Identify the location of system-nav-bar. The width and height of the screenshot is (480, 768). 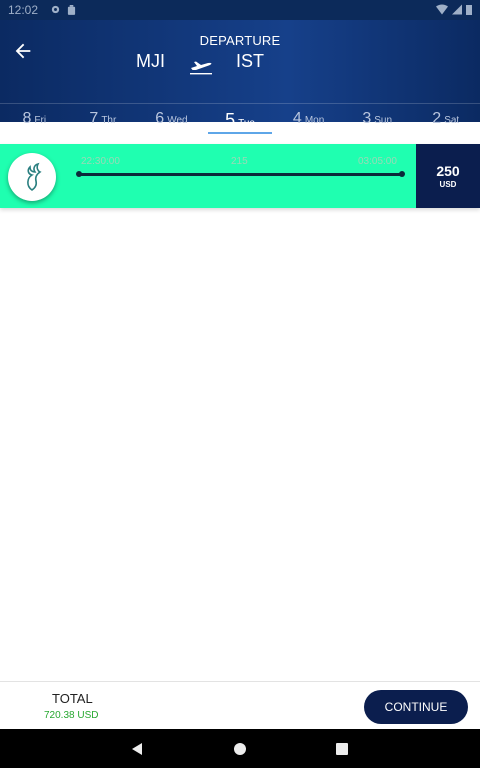
(240, 748).